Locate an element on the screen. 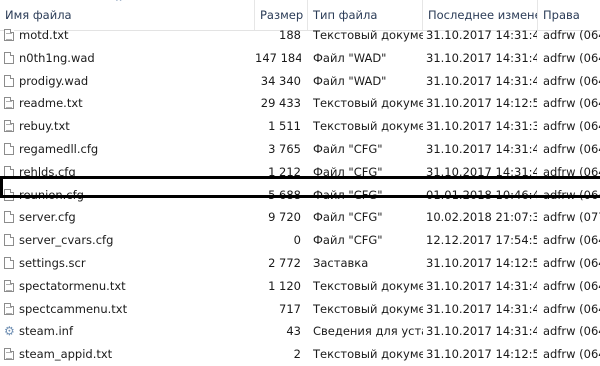 Image resolution: width=600 pixels, height=366 pixels. file-modified: 12.12.2017 17:54:50 is located at coordinates (481, 240).